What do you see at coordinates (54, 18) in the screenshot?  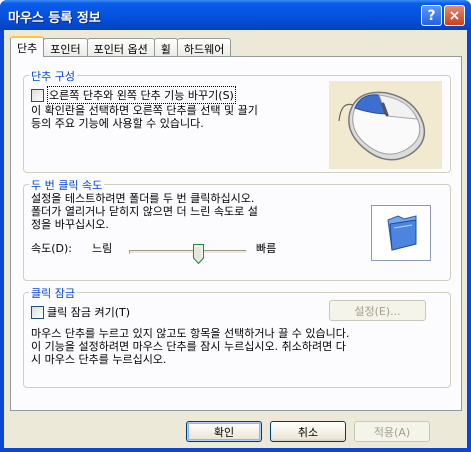 I see `window-title: 마우스 등록 정보` at bounding box center [54, 18].